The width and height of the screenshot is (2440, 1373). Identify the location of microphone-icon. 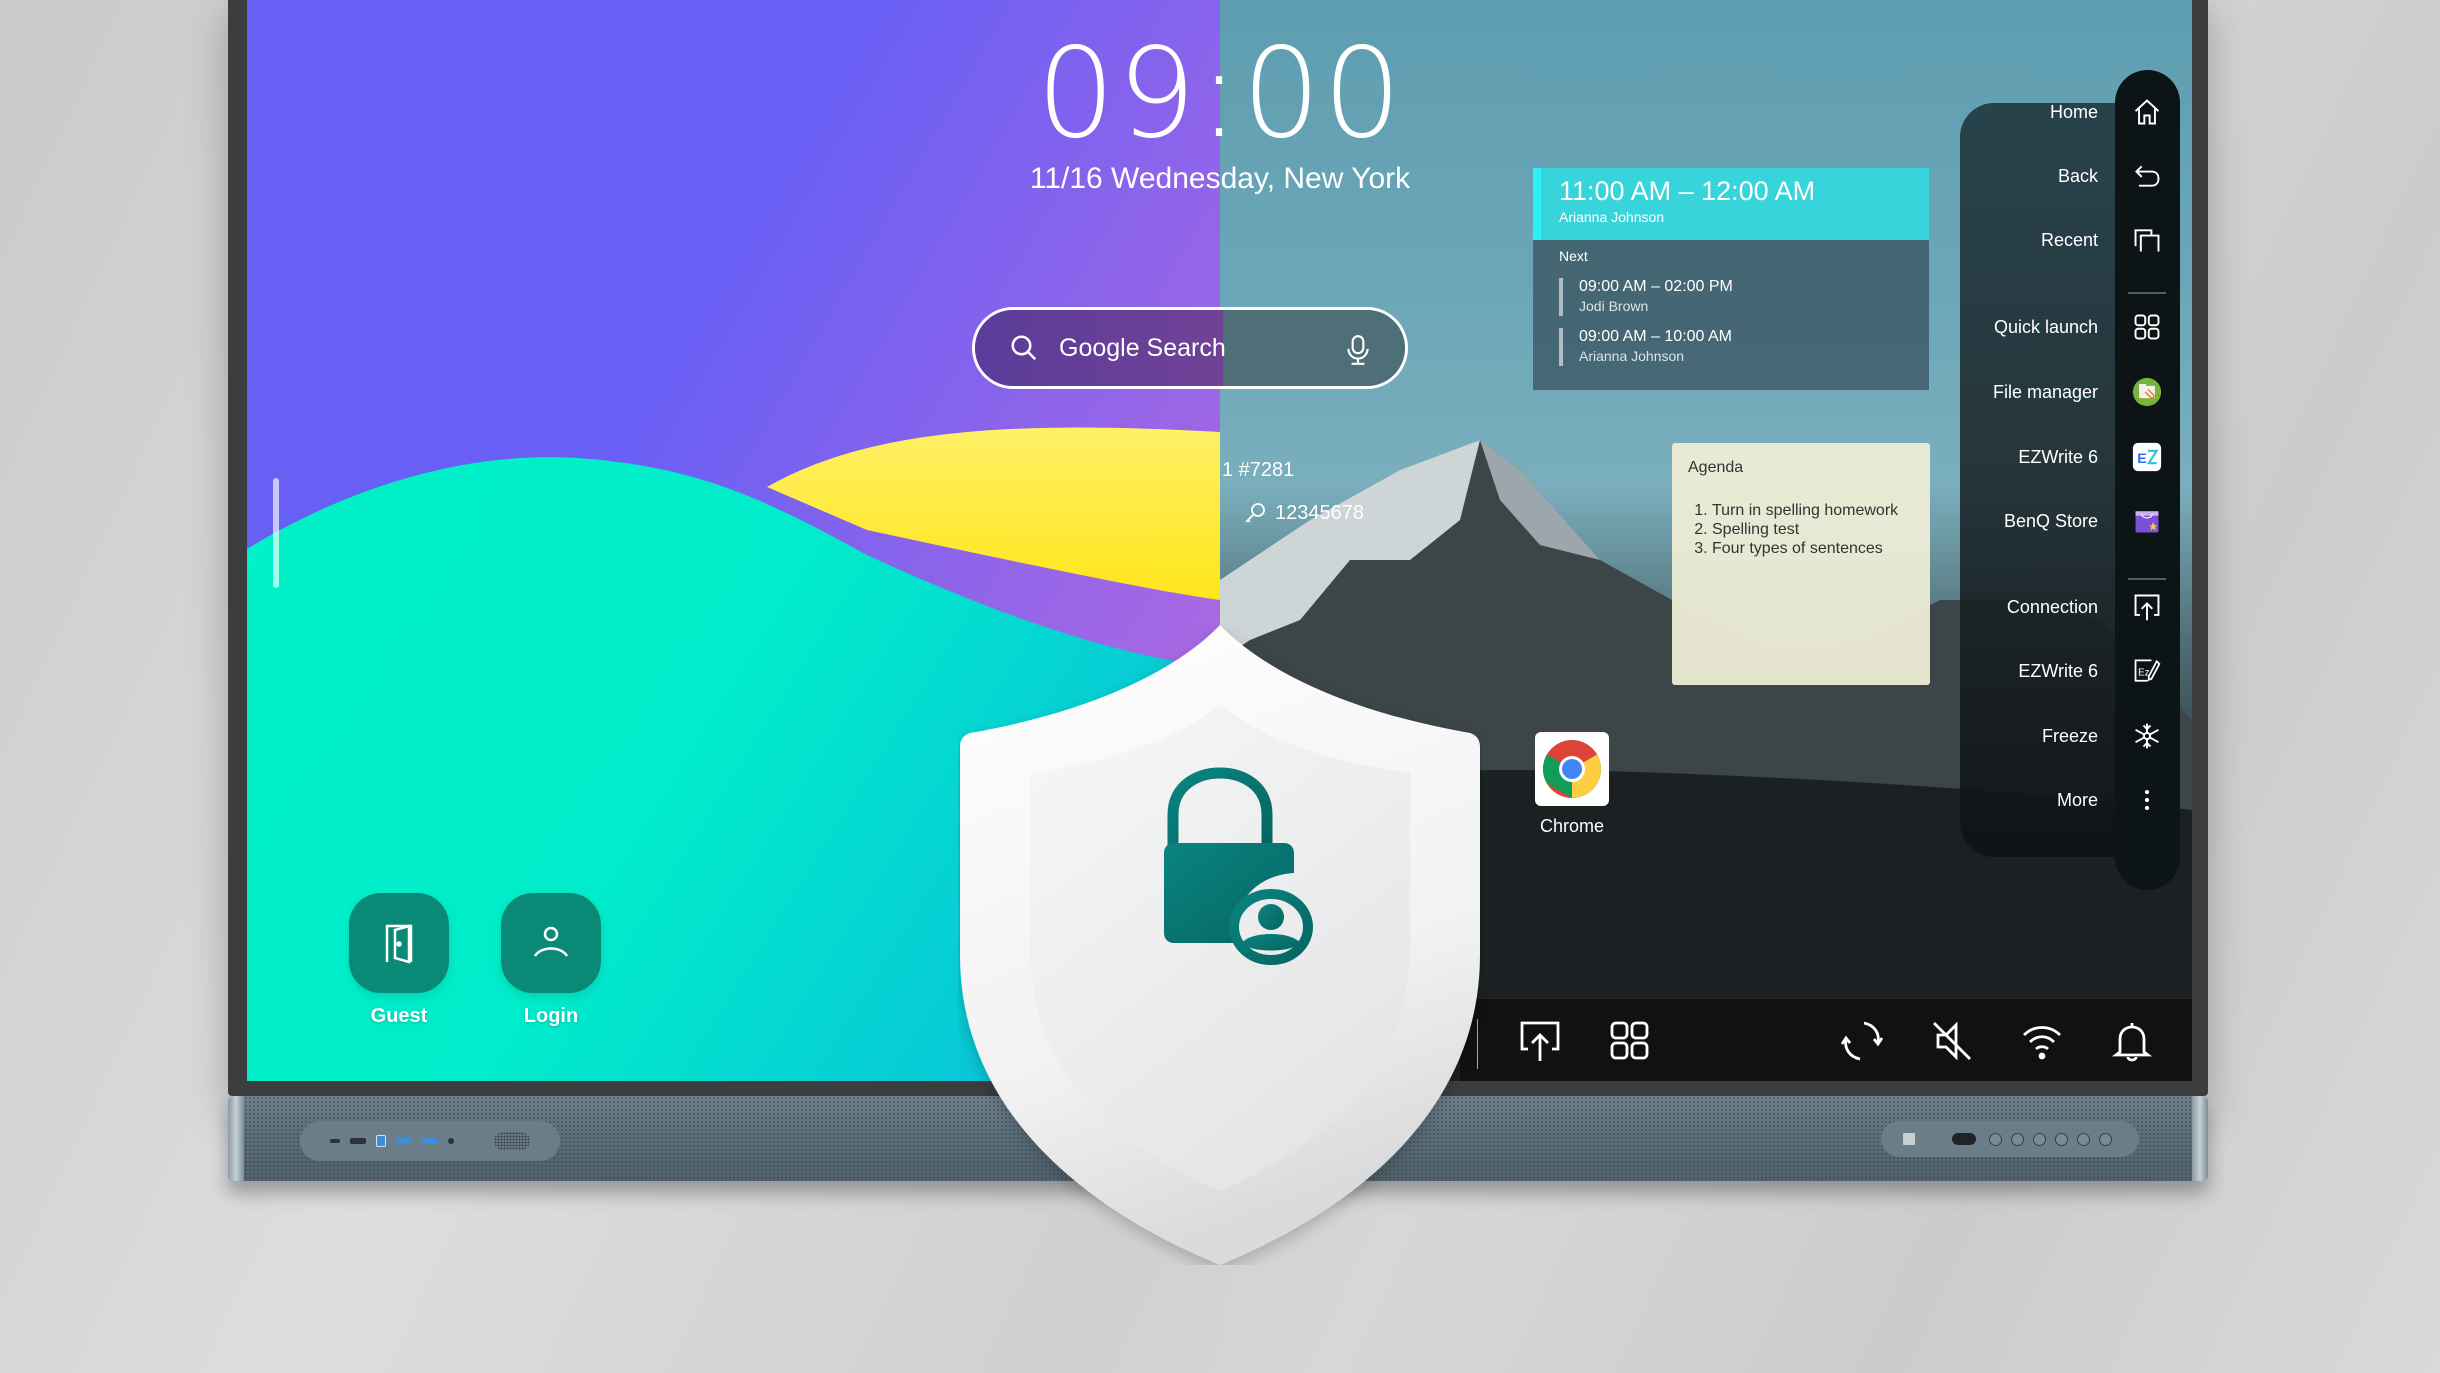
(1358, 350).